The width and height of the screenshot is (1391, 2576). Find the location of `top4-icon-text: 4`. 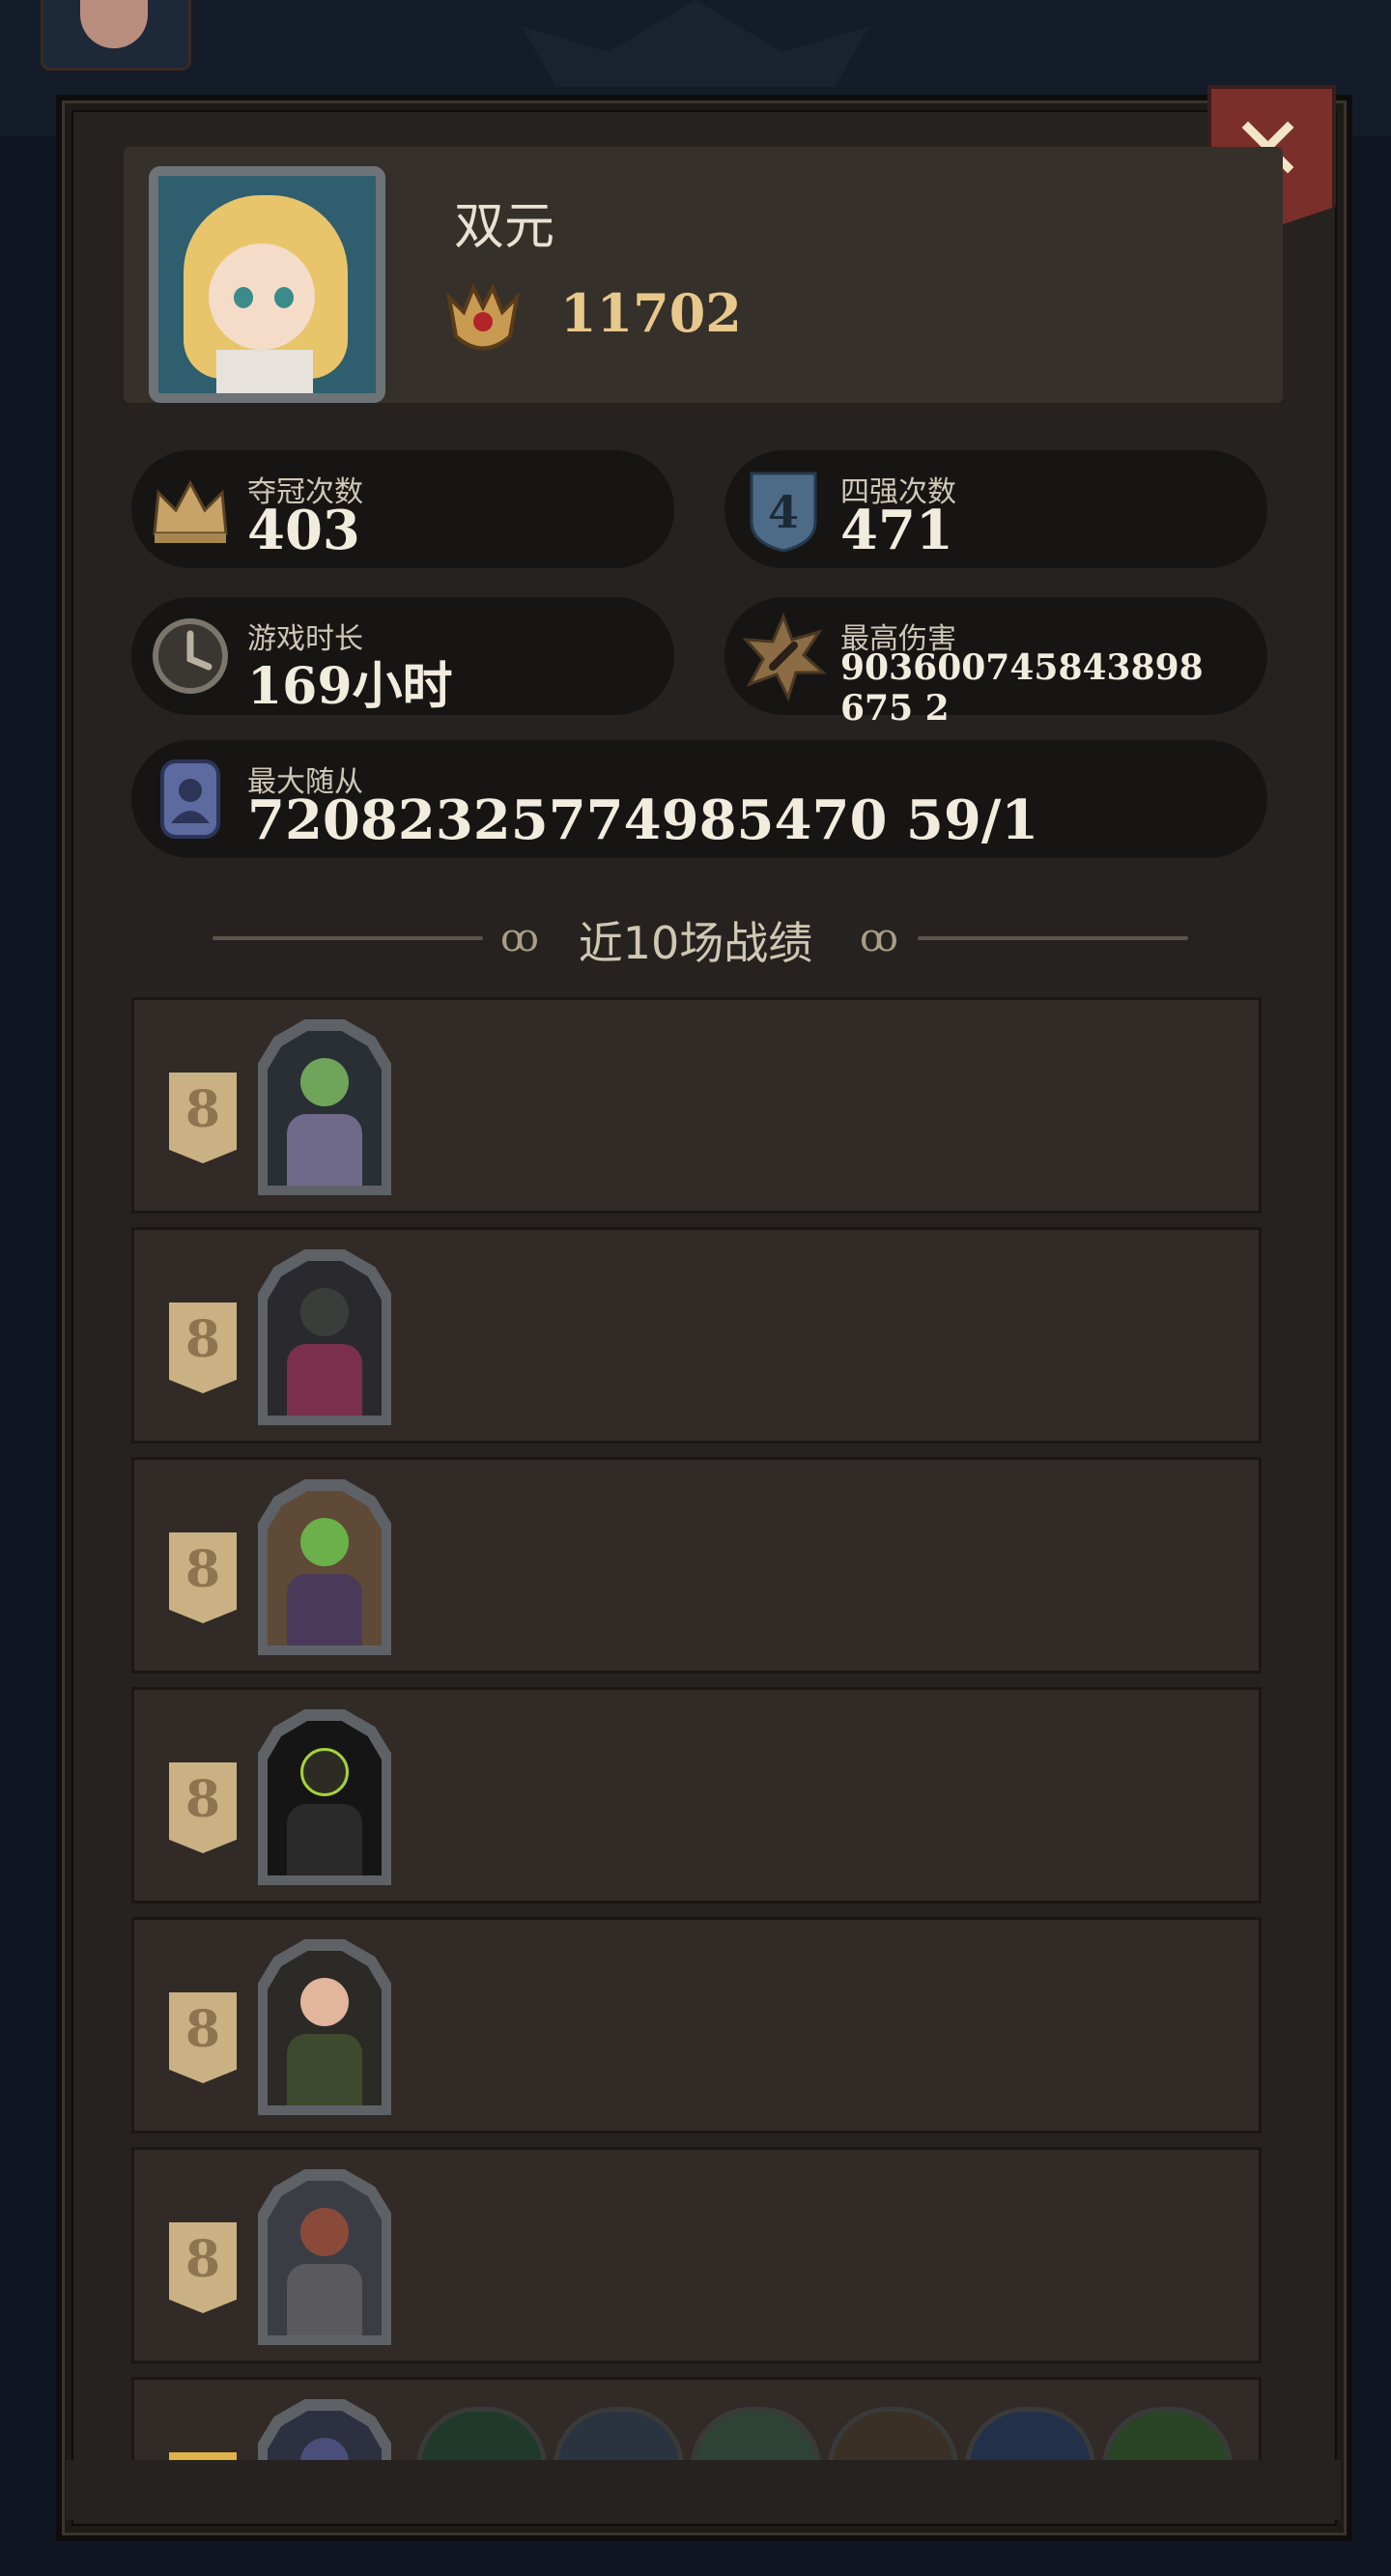

top4-icon-text: 4 is located at coordinates (783, 512).